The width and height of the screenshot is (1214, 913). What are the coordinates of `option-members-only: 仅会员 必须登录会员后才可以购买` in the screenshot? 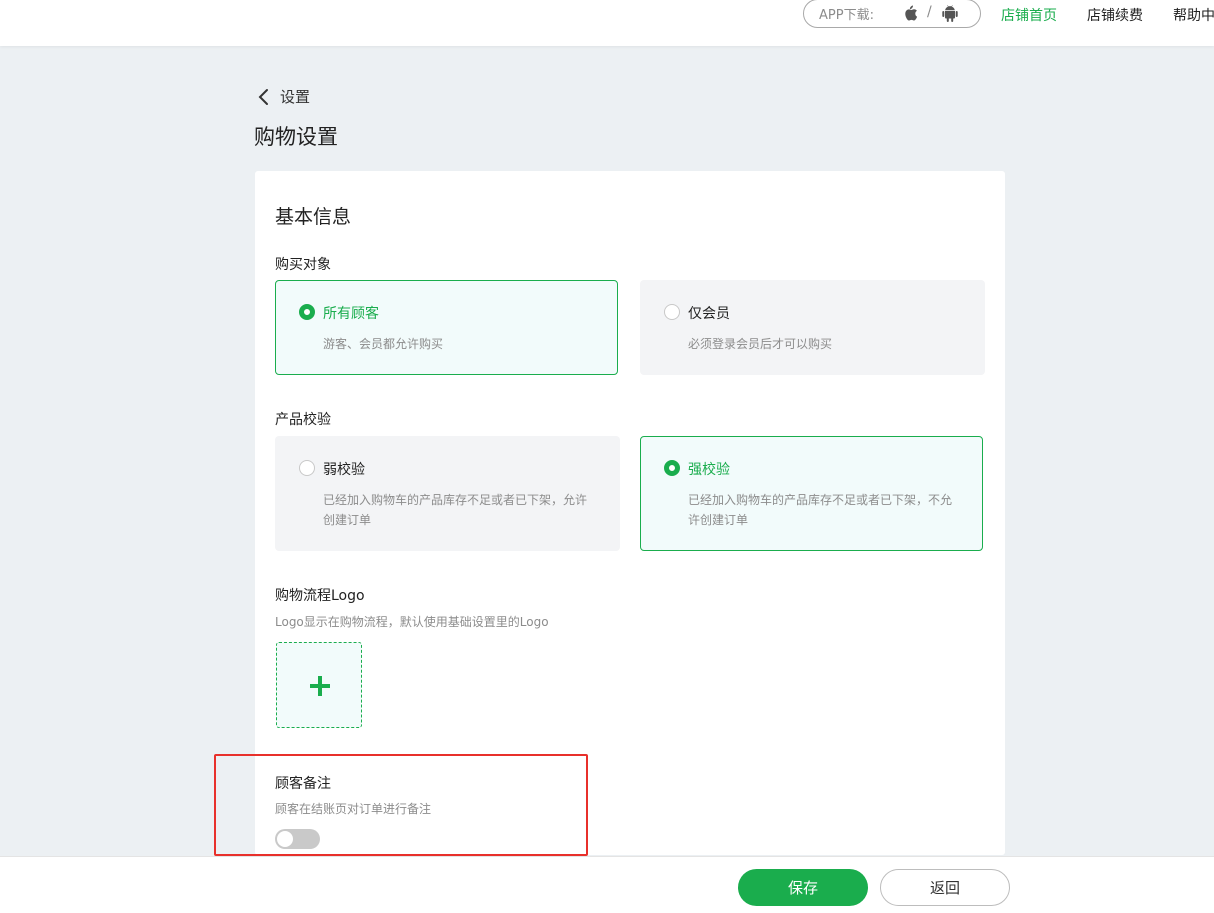 It's located at (812, 327).